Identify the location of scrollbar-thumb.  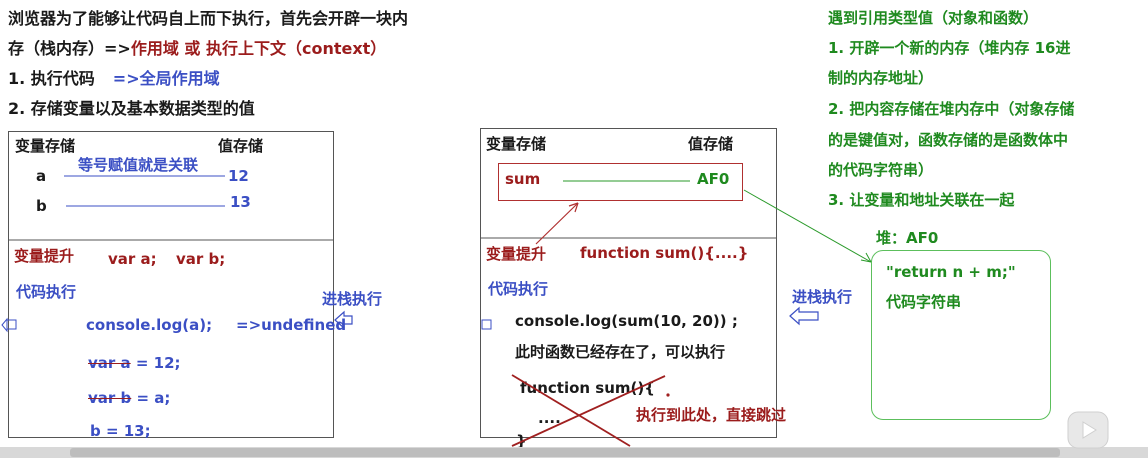
(565, 452).